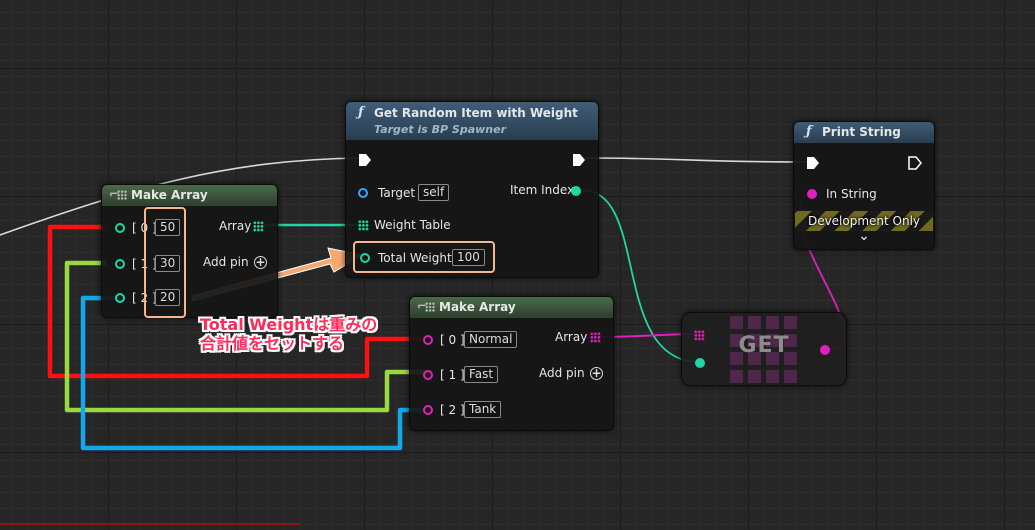  I want to click on node-subtitle: Target is BP Spawner, so click(440, 129).